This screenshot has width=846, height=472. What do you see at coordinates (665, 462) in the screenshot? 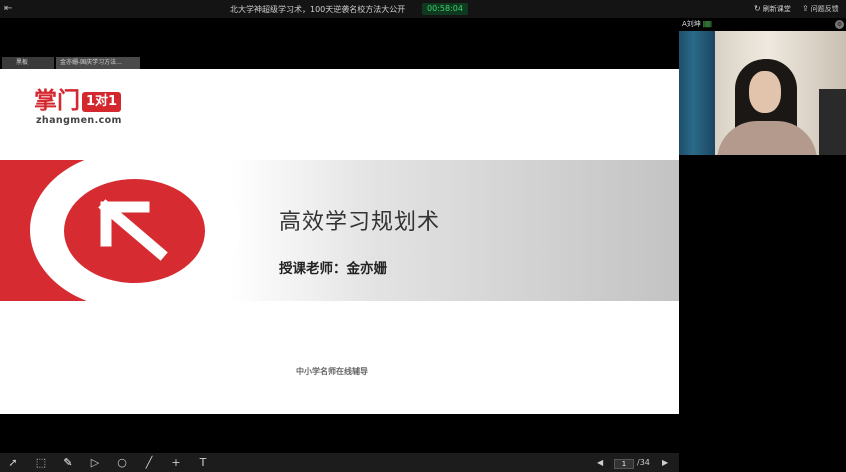
I see `next-page-icon: ▶` at bounding box center [665, 462].